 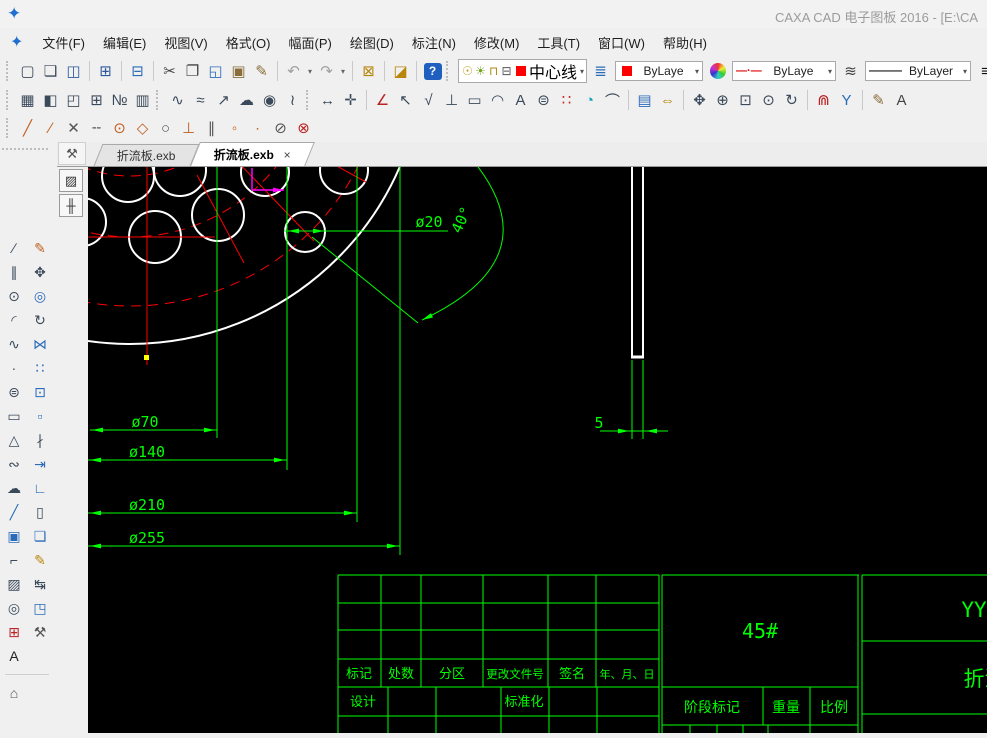 What do you see at coordinates (142, 100) in the screenshot?
I see `bom-table-icon: ▥` at bounding box center [142, 100].